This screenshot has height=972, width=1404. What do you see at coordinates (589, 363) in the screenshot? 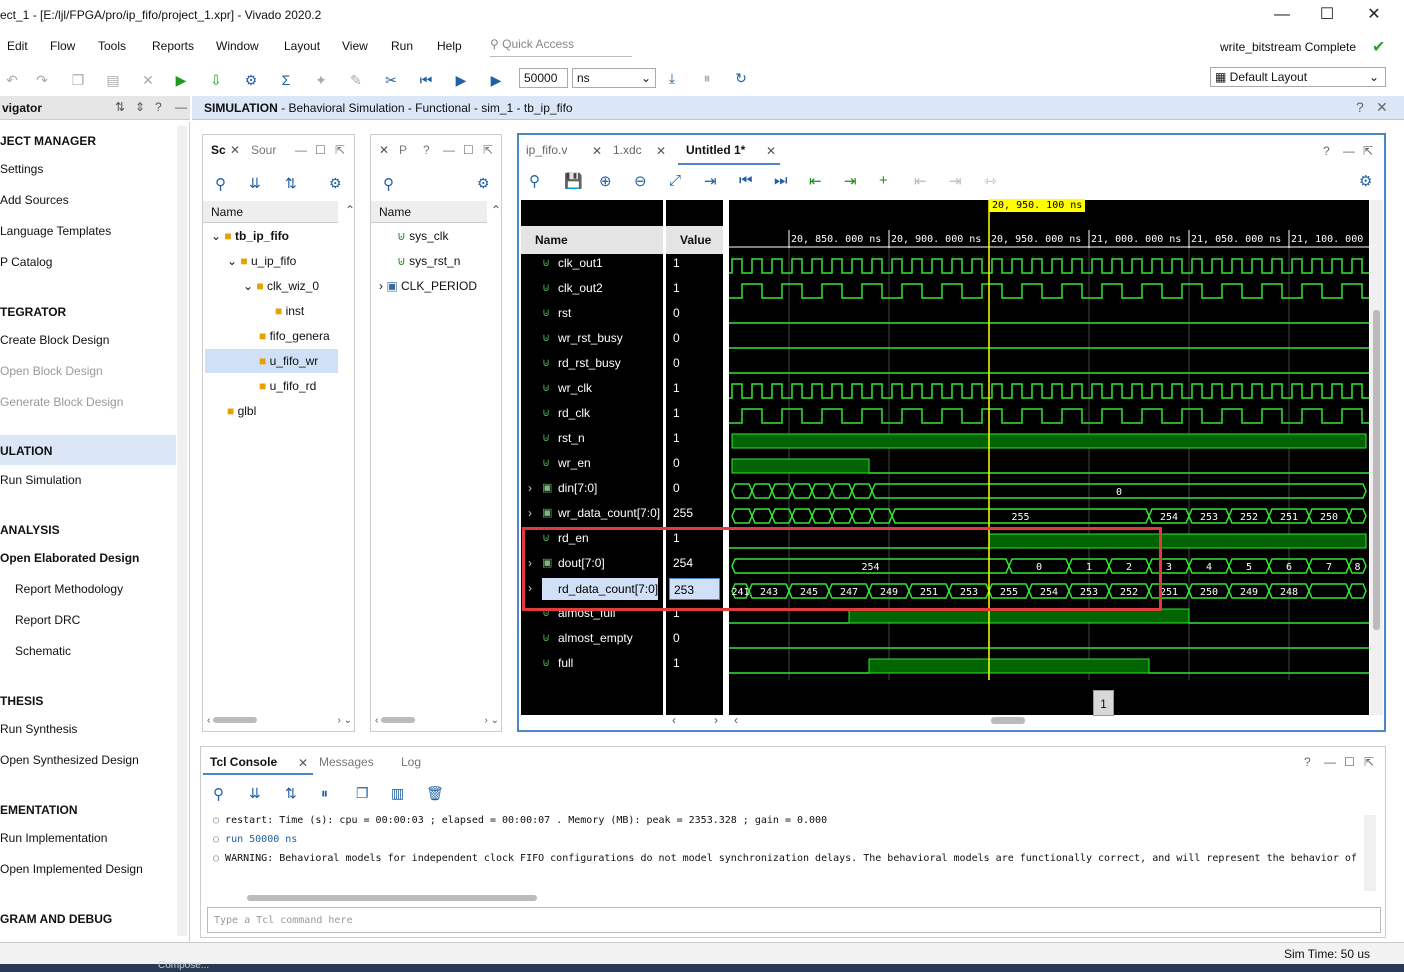
I see `signal-name: rd_rst_busy` at bounding box center [589, 363].